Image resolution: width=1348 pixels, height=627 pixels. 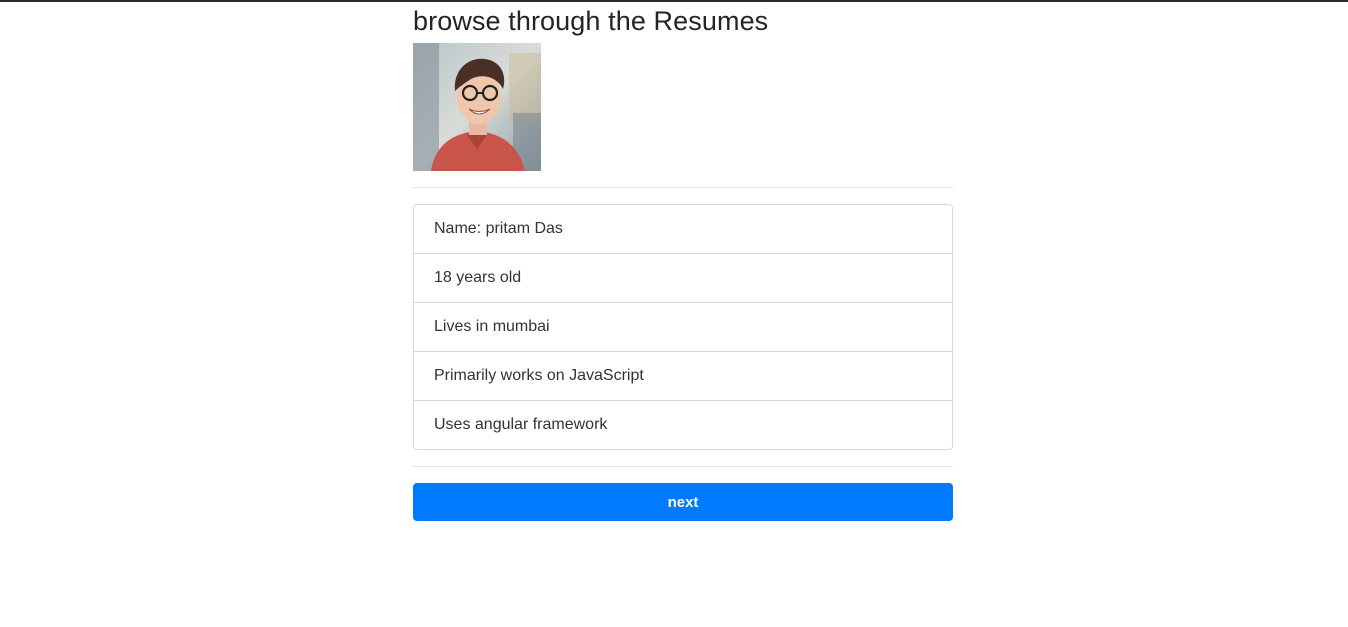 What do you see at coordinates (683, 502) in the screenshot?
I see `next-button: next` at bounding box center [683, 502].